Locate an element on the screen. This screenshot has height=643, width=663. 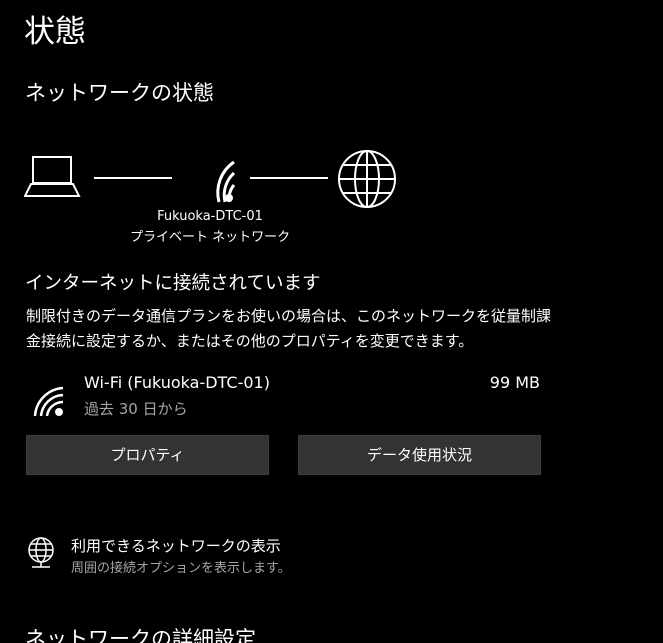
network-diagram is located at coordinates (210, 179).